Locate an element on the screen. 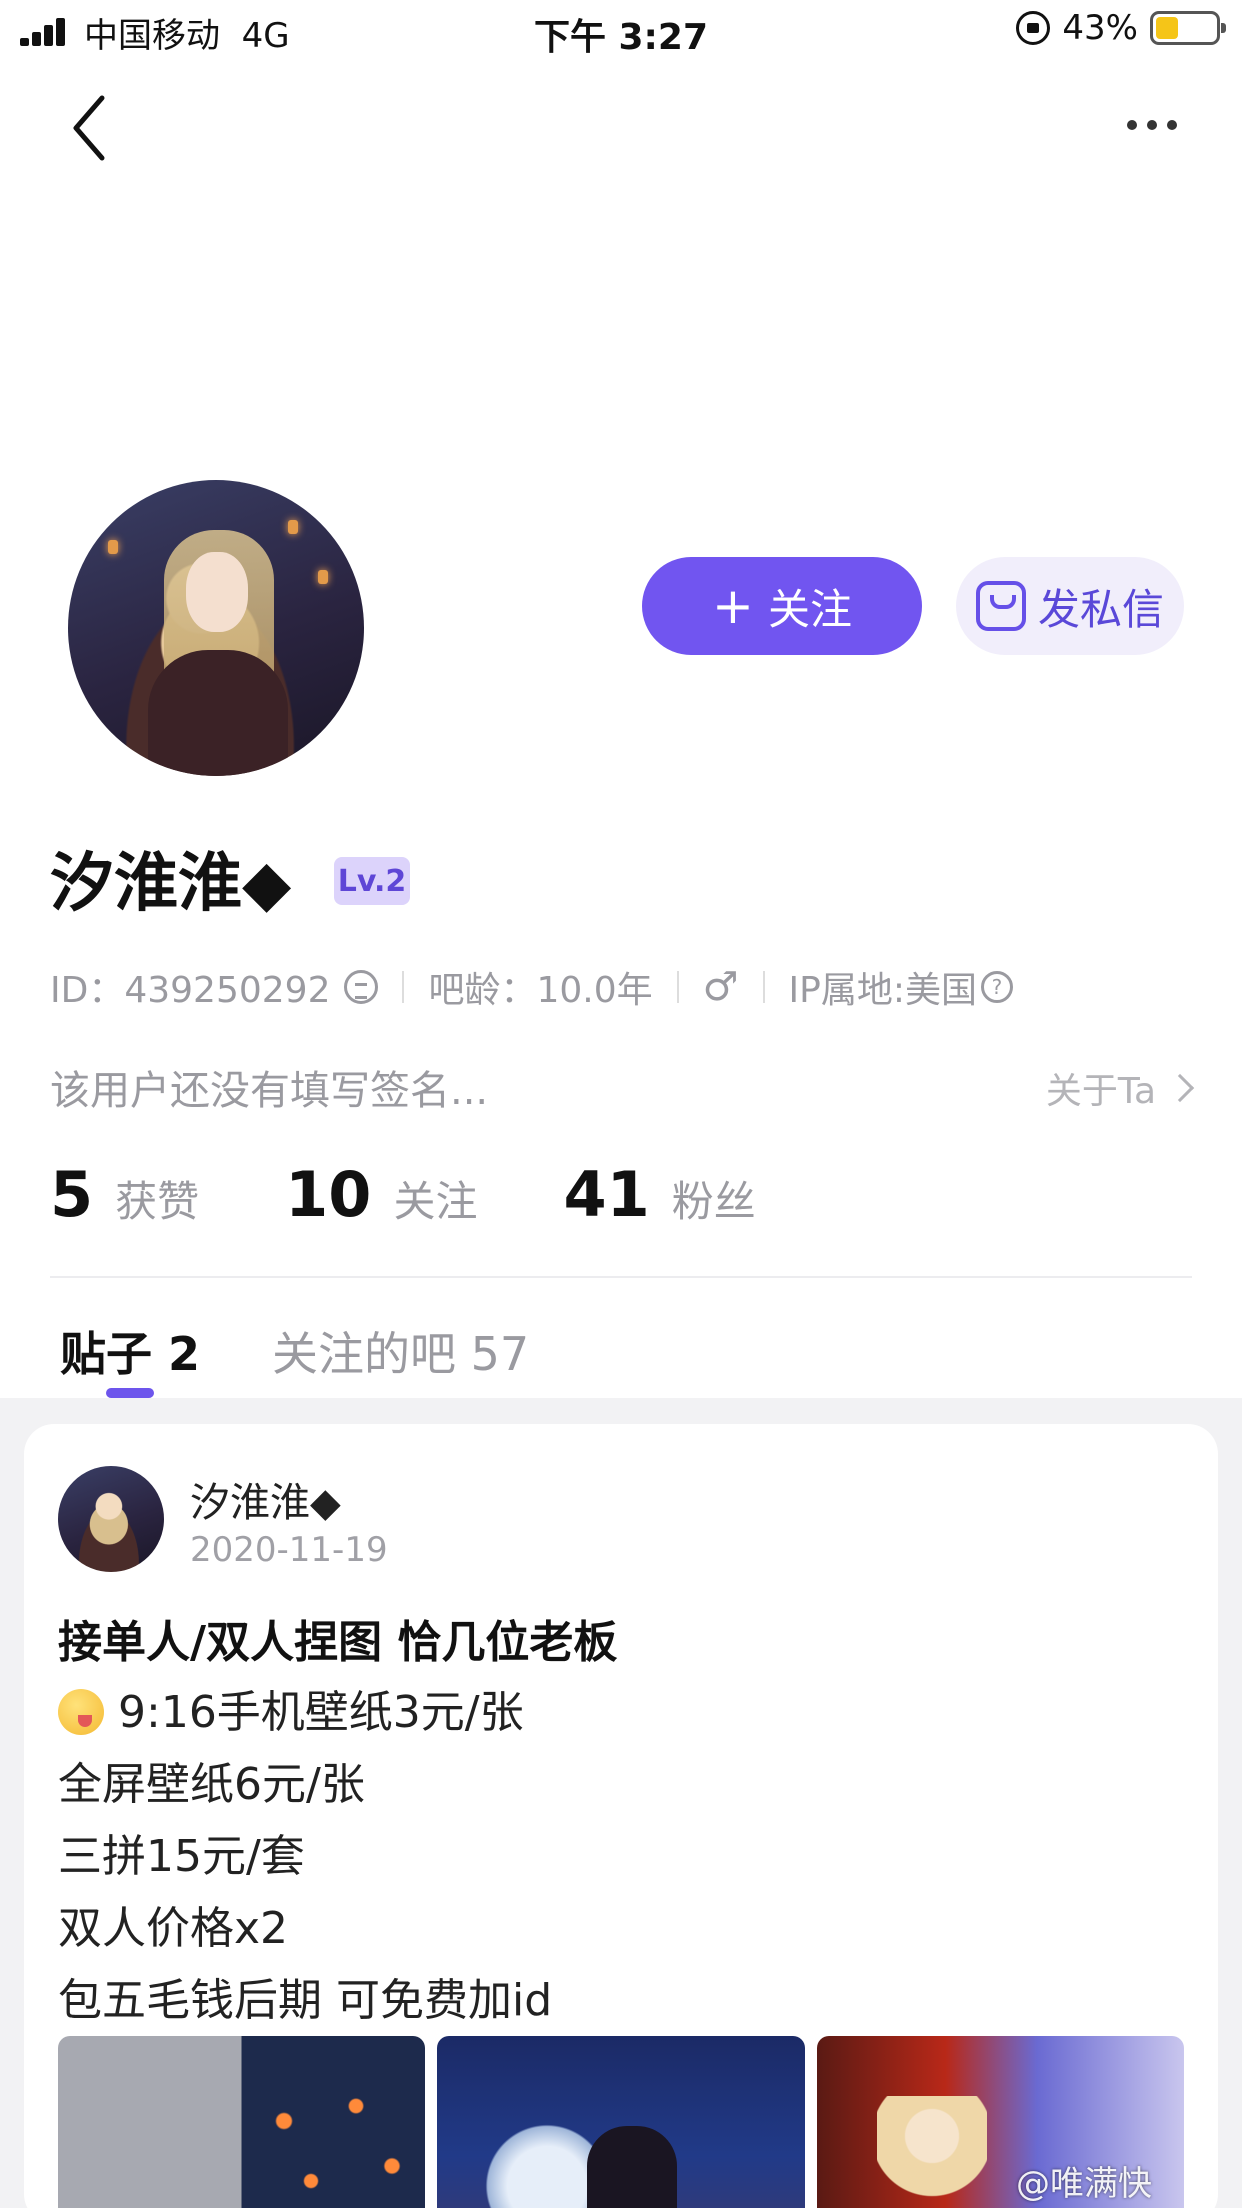 The height and width of the screenshot is (2208, 1242). post-date: 2020-11-19 is located at coordinates (289, 1550).